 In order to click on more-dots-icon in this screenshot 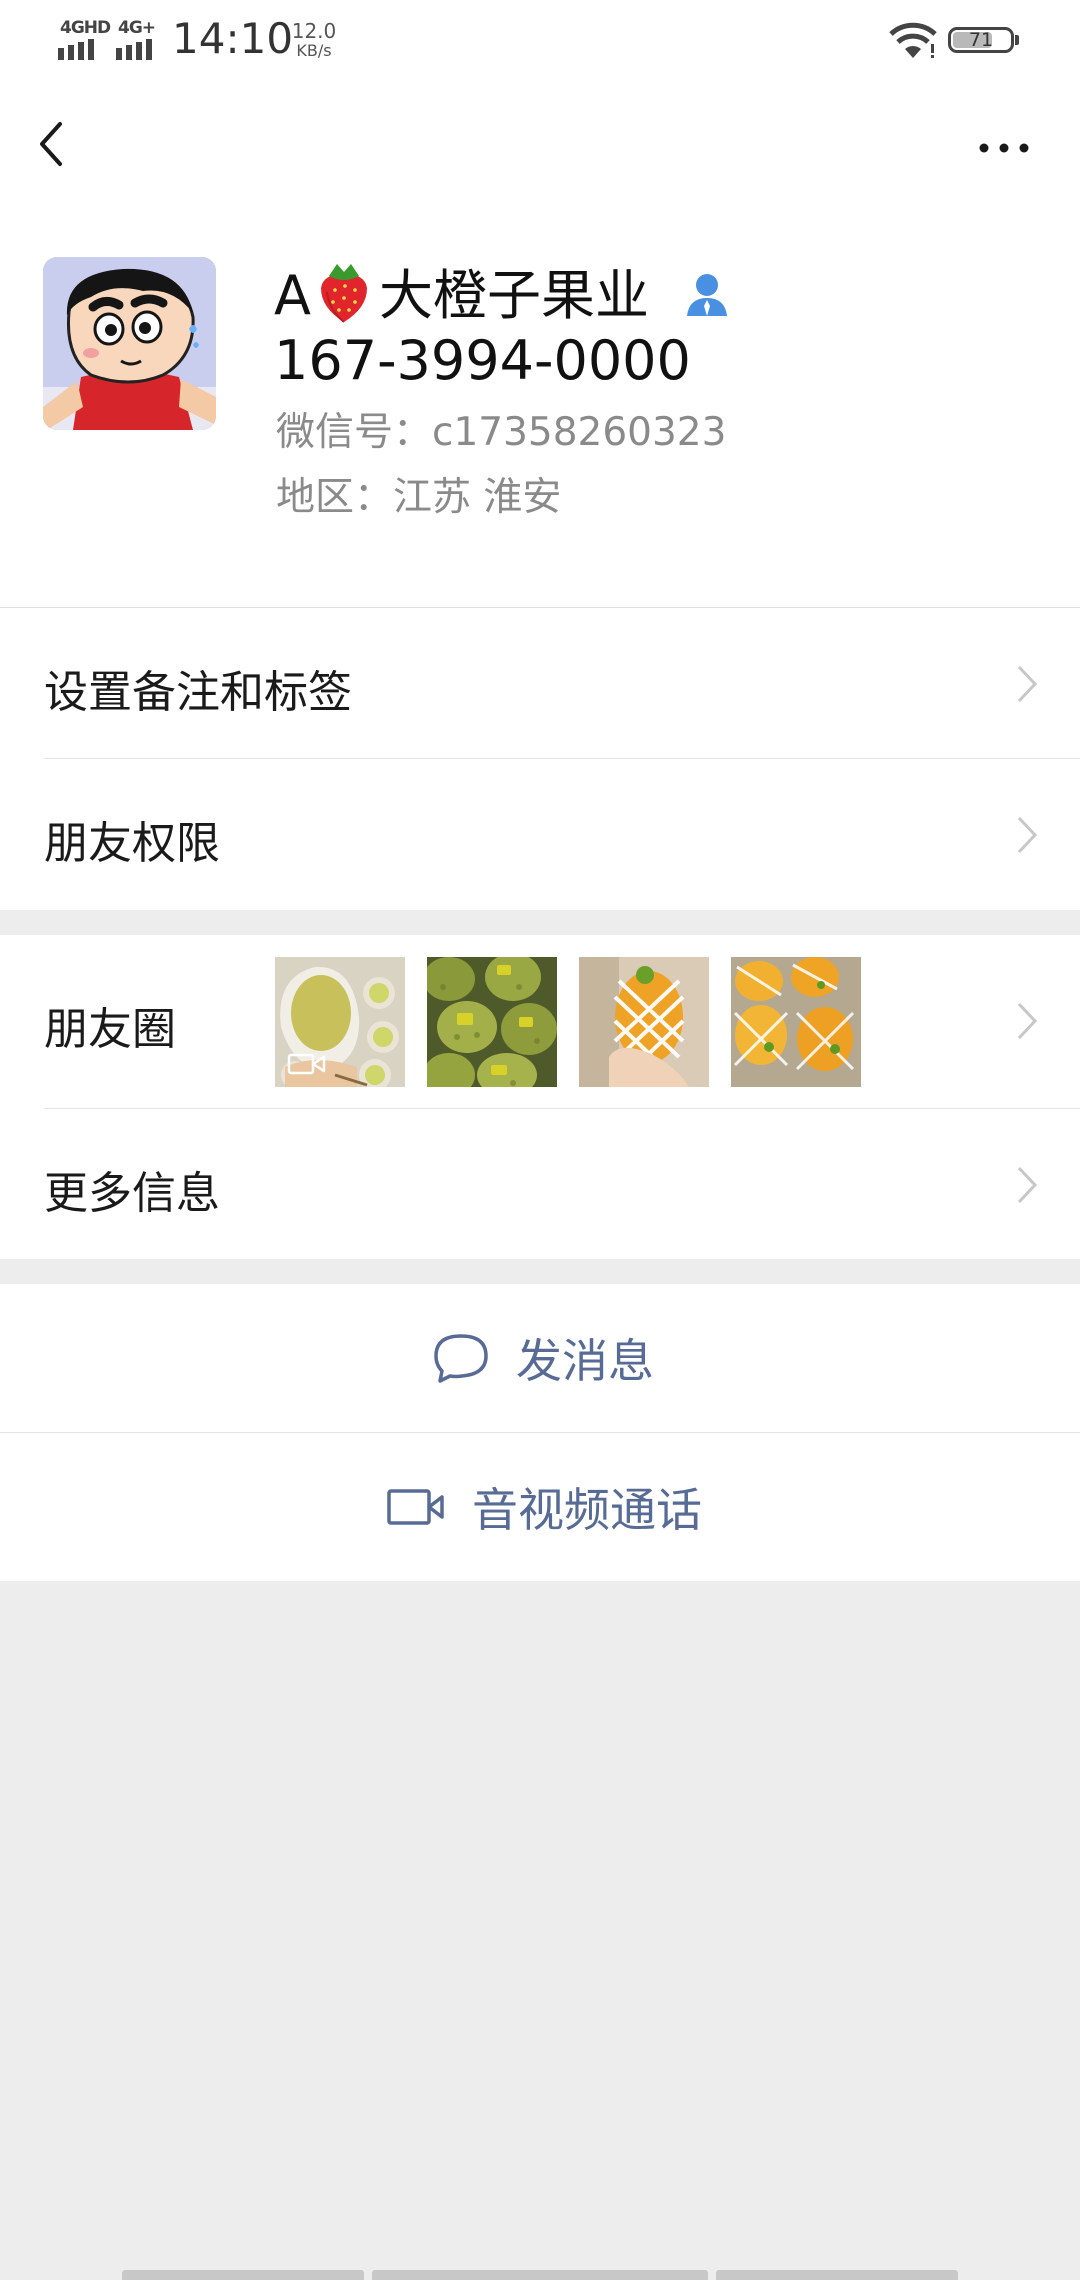, I will do `click(1004, 148)`.